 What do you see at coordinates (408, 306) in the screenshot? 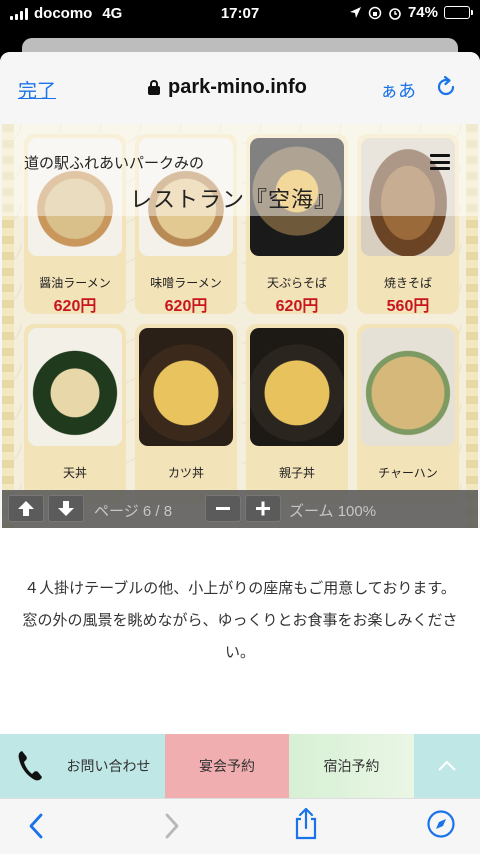
I see `menu-item-price: 560円` at bounding box center [408, 306].